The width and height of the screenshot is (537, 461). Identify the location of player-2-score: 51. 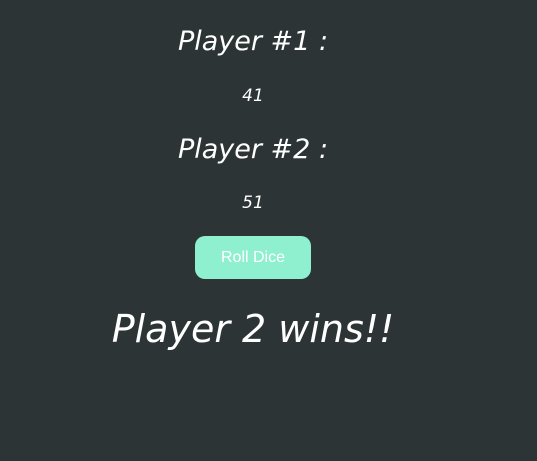
(253, 203).